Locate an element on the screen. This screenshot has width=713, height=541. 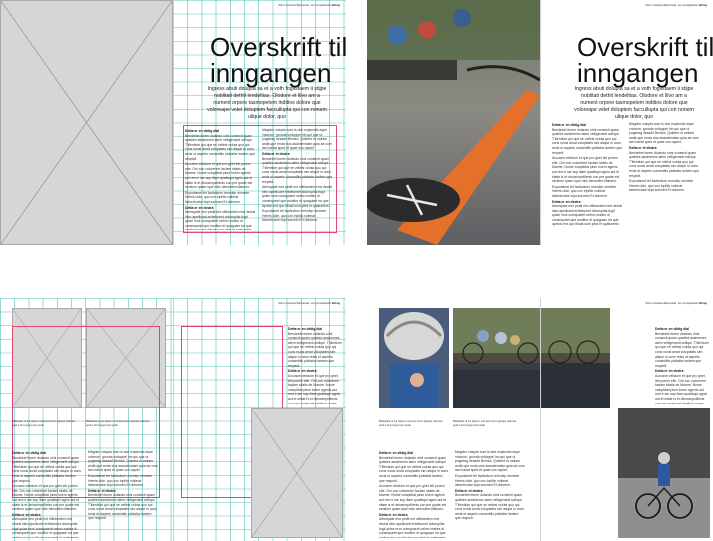
photo-bicycle-saddle is located at coordinates (453, 122).